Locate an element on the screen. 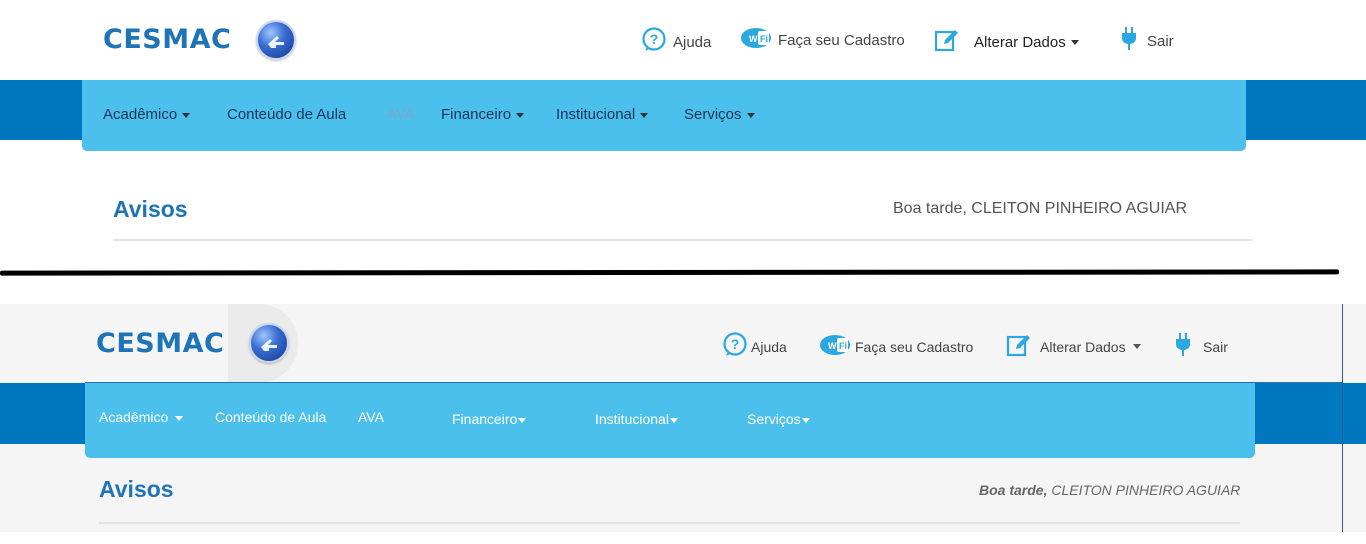 The height and width of the screenshot is (544, 1366). comparison-divider is located at coordinates (670, 272).